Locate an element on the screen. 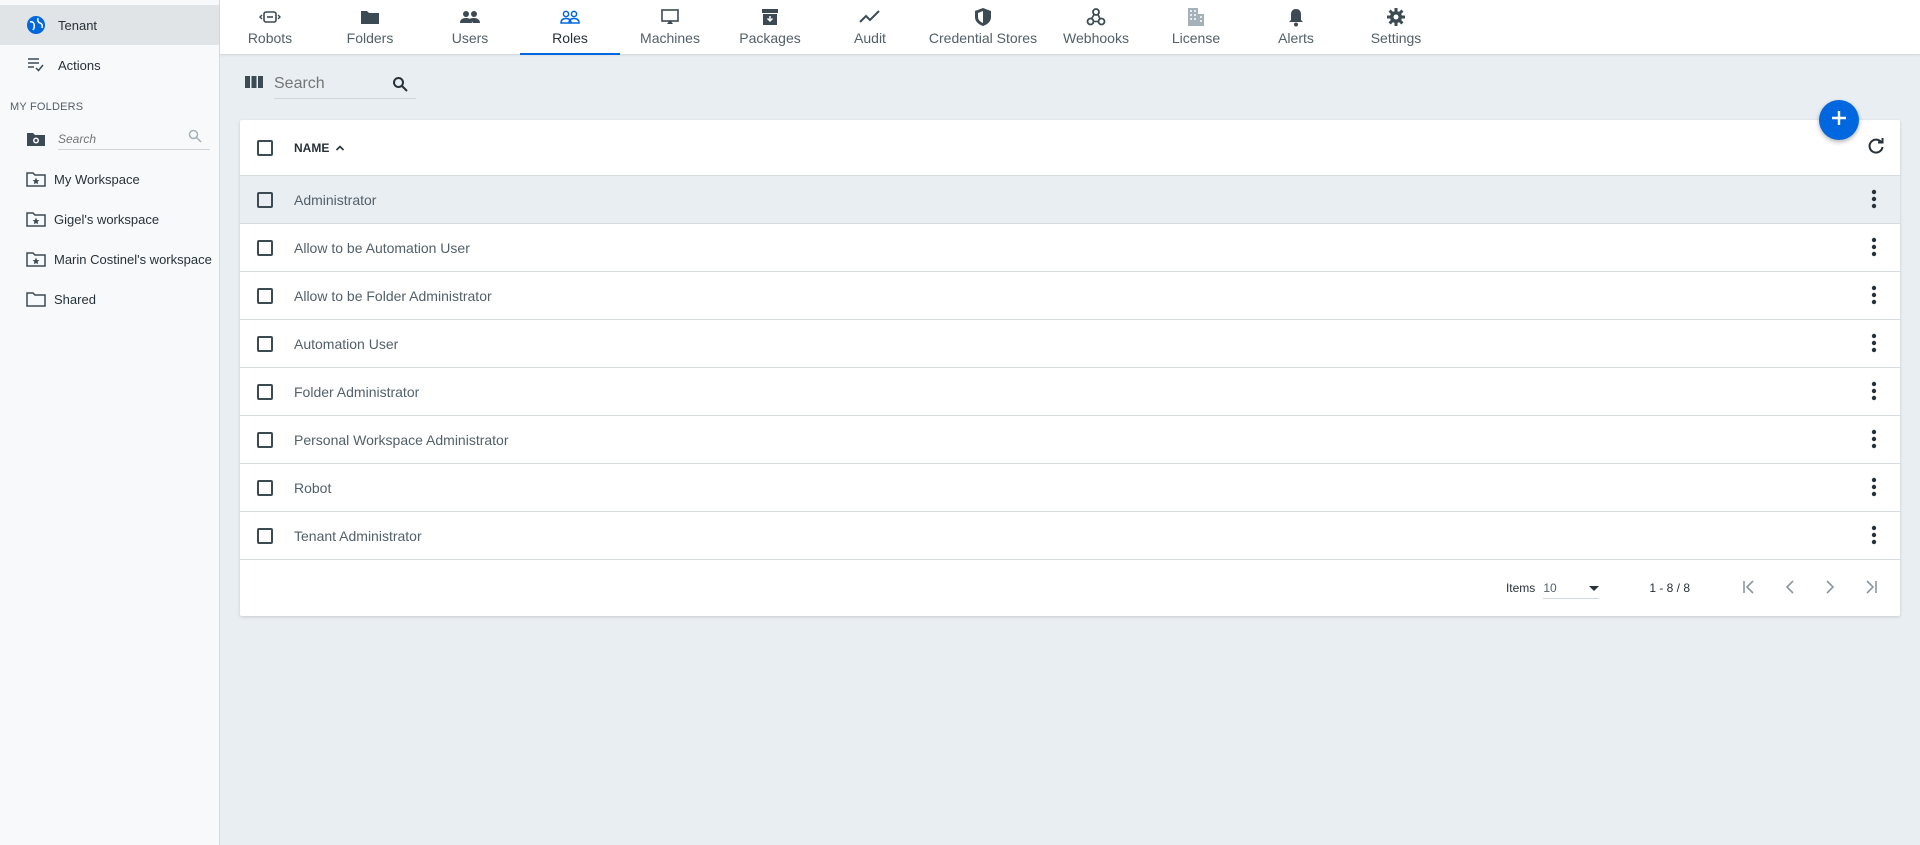 Image resolution: width=1920 pixels, height=845 pixels. column-header-label: NAME is located at coordinates (312, 147).